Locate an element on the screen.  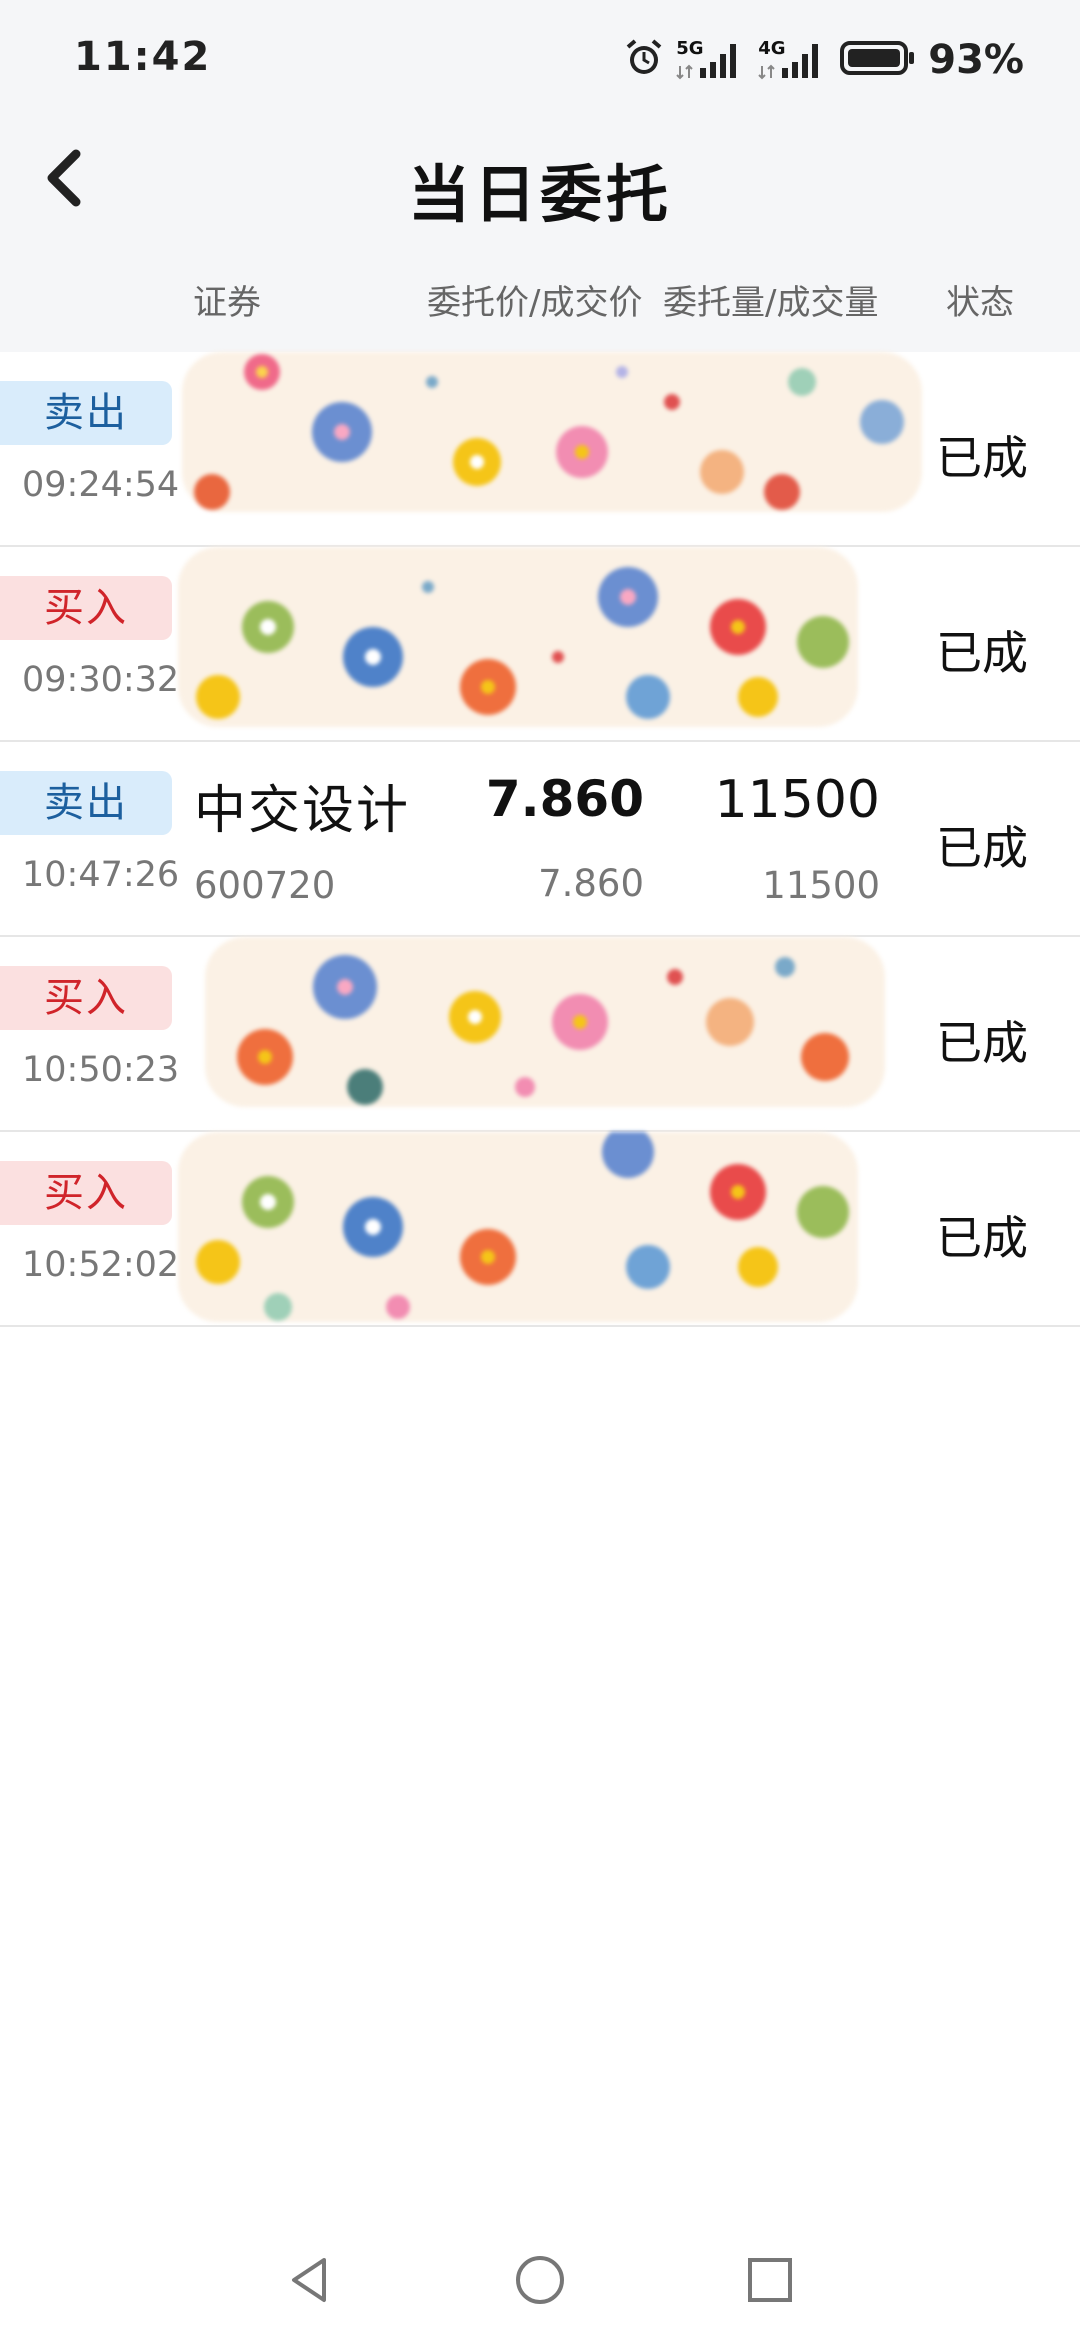
order-row: 卖出 09:24:54 已成 is located at coordinates (540, 449).